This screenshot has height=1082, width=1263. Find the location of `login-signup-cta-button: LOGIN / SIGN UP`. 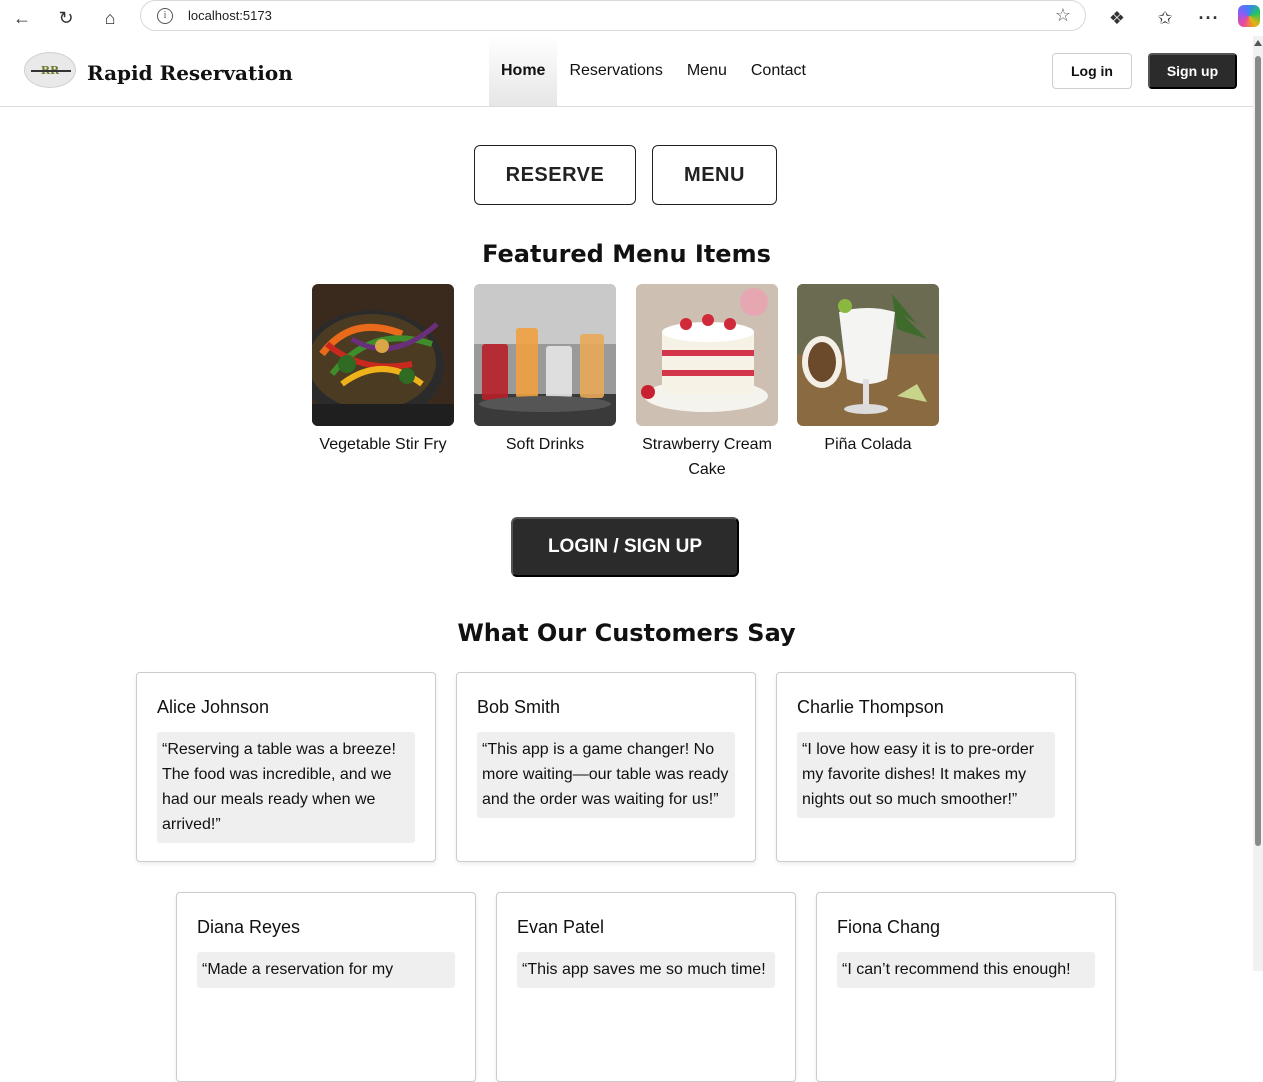

login-signup-cta-button: LOGIN / SIGN UP is located at coordinates (625, 547).